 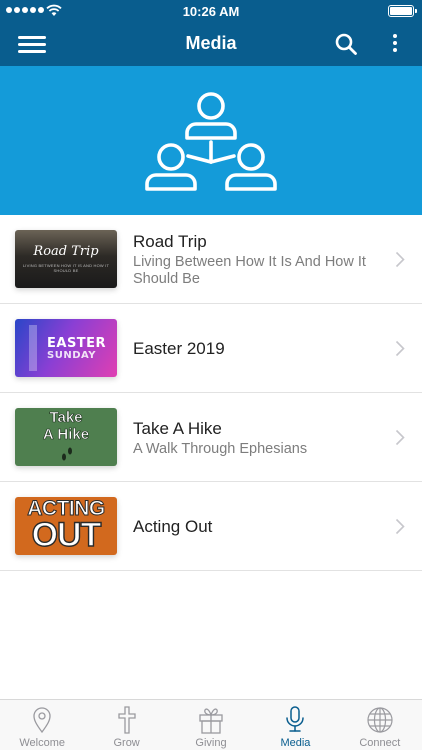 I want to click on hamburger-menu-icon, so click(x=32, y=44).